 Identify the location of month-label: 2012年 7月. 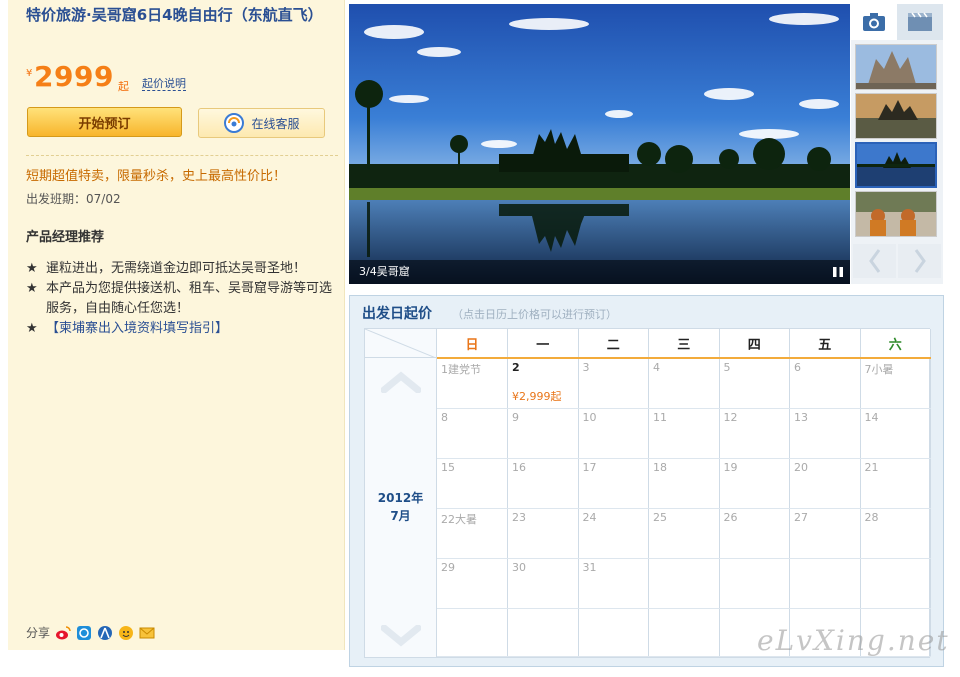
(400, 507).